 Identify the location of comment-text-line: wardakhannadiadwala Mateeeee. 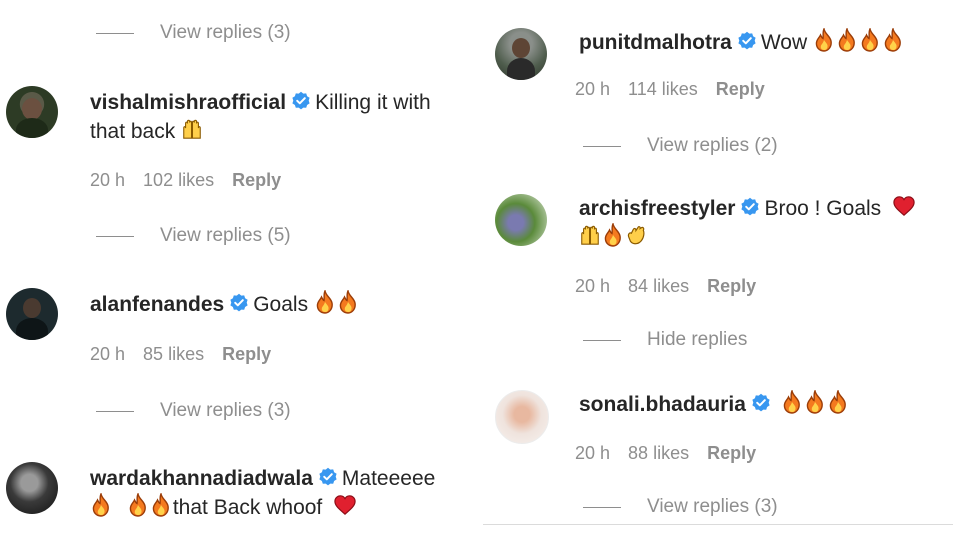
(280, 478).